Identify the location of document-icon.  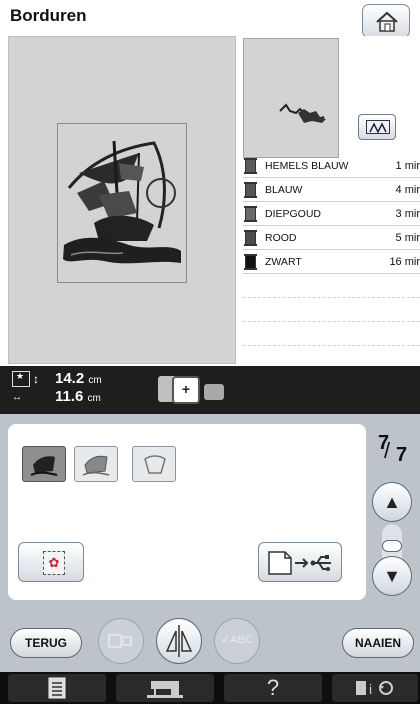
(57, 688).